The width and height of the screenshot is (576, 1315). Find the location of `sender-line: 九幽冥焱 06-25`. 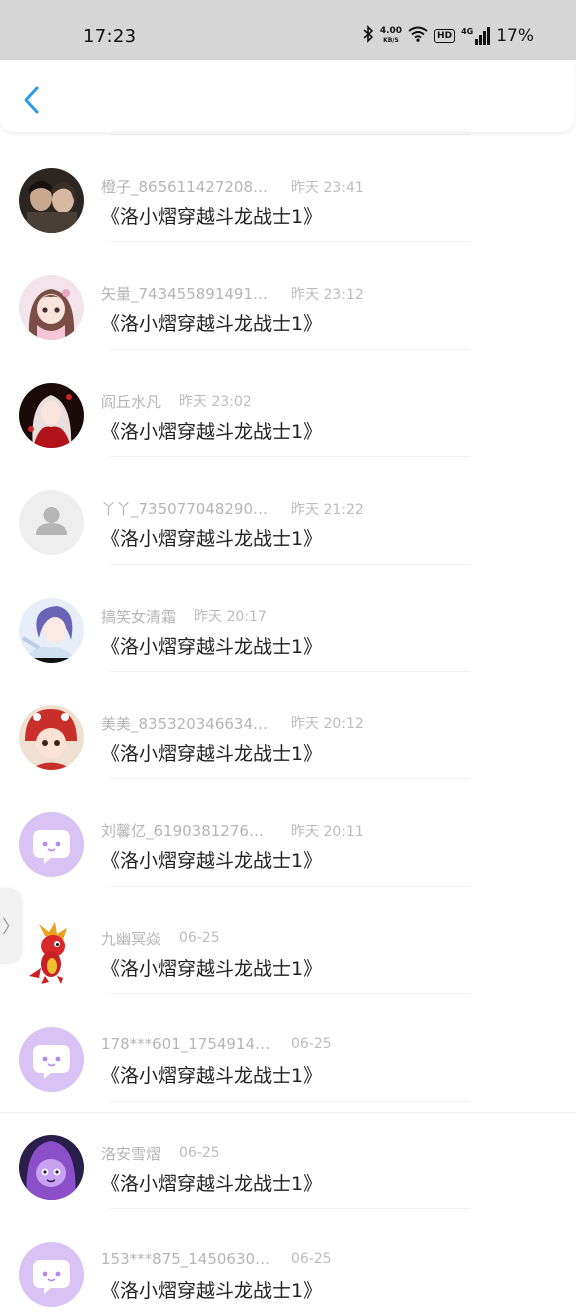

sender-line: 九幽冥焱 06-25 is located at coordinates (160, 938).